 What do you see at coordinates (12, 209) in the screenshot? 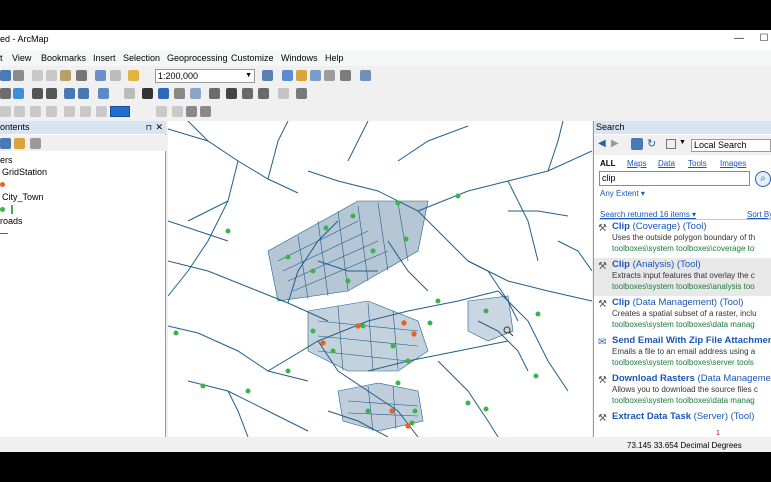
I see `layer-visibility-checkbox` at bounding box center [12, 209].